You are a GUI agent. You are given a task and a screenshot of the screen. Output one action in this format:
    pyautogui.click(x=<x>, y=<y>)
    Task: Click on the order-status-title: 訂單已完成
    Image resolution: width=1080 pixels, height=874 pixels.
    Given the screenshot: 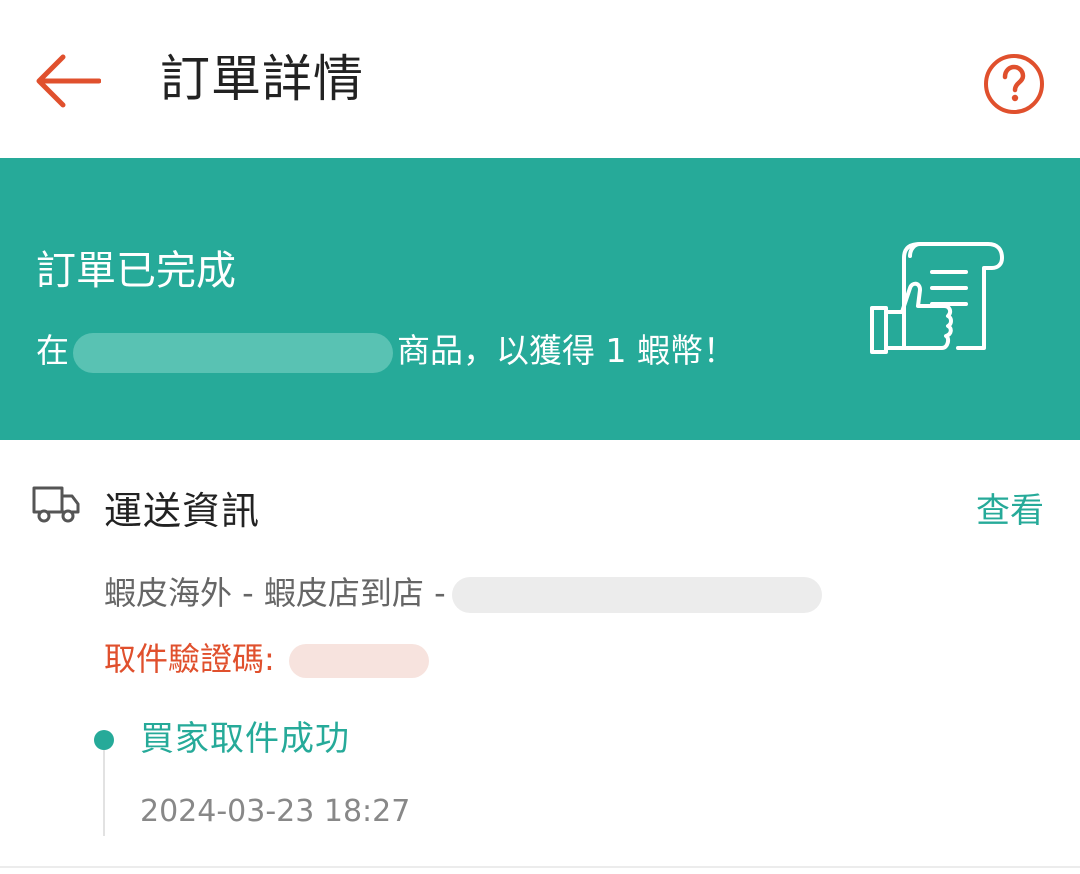 What is the action you would take?
    pyautogui.click(x=136, y=271)
    